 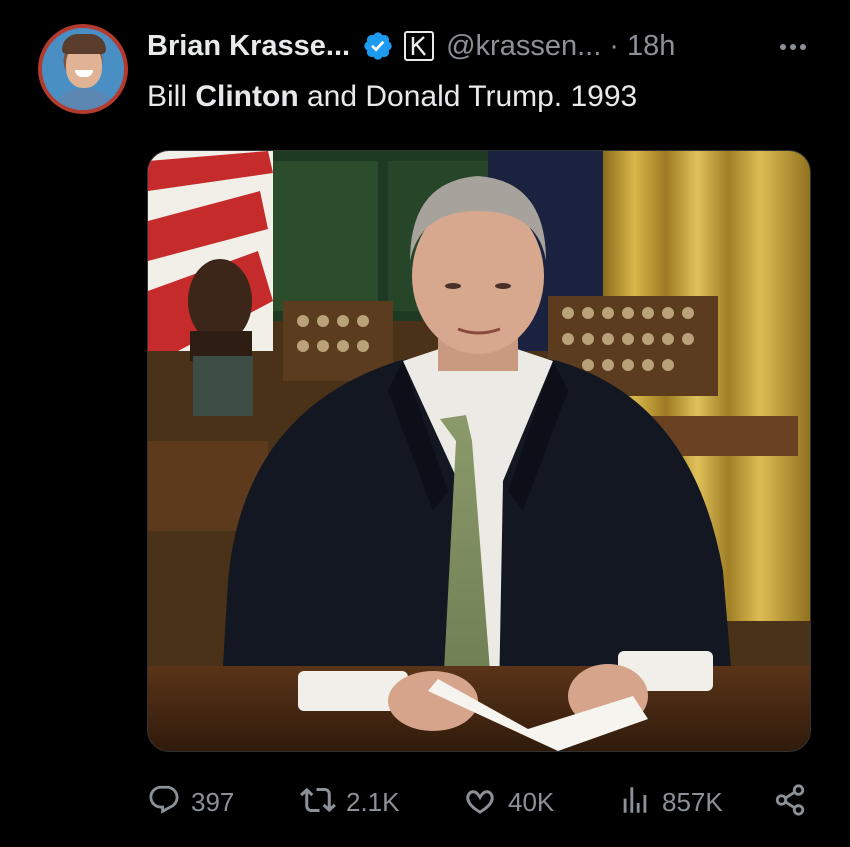 What do you see at coordinates (635, 802) in the screenshot?
I see `bar-chart-icon` at bounding box center [635, 802].